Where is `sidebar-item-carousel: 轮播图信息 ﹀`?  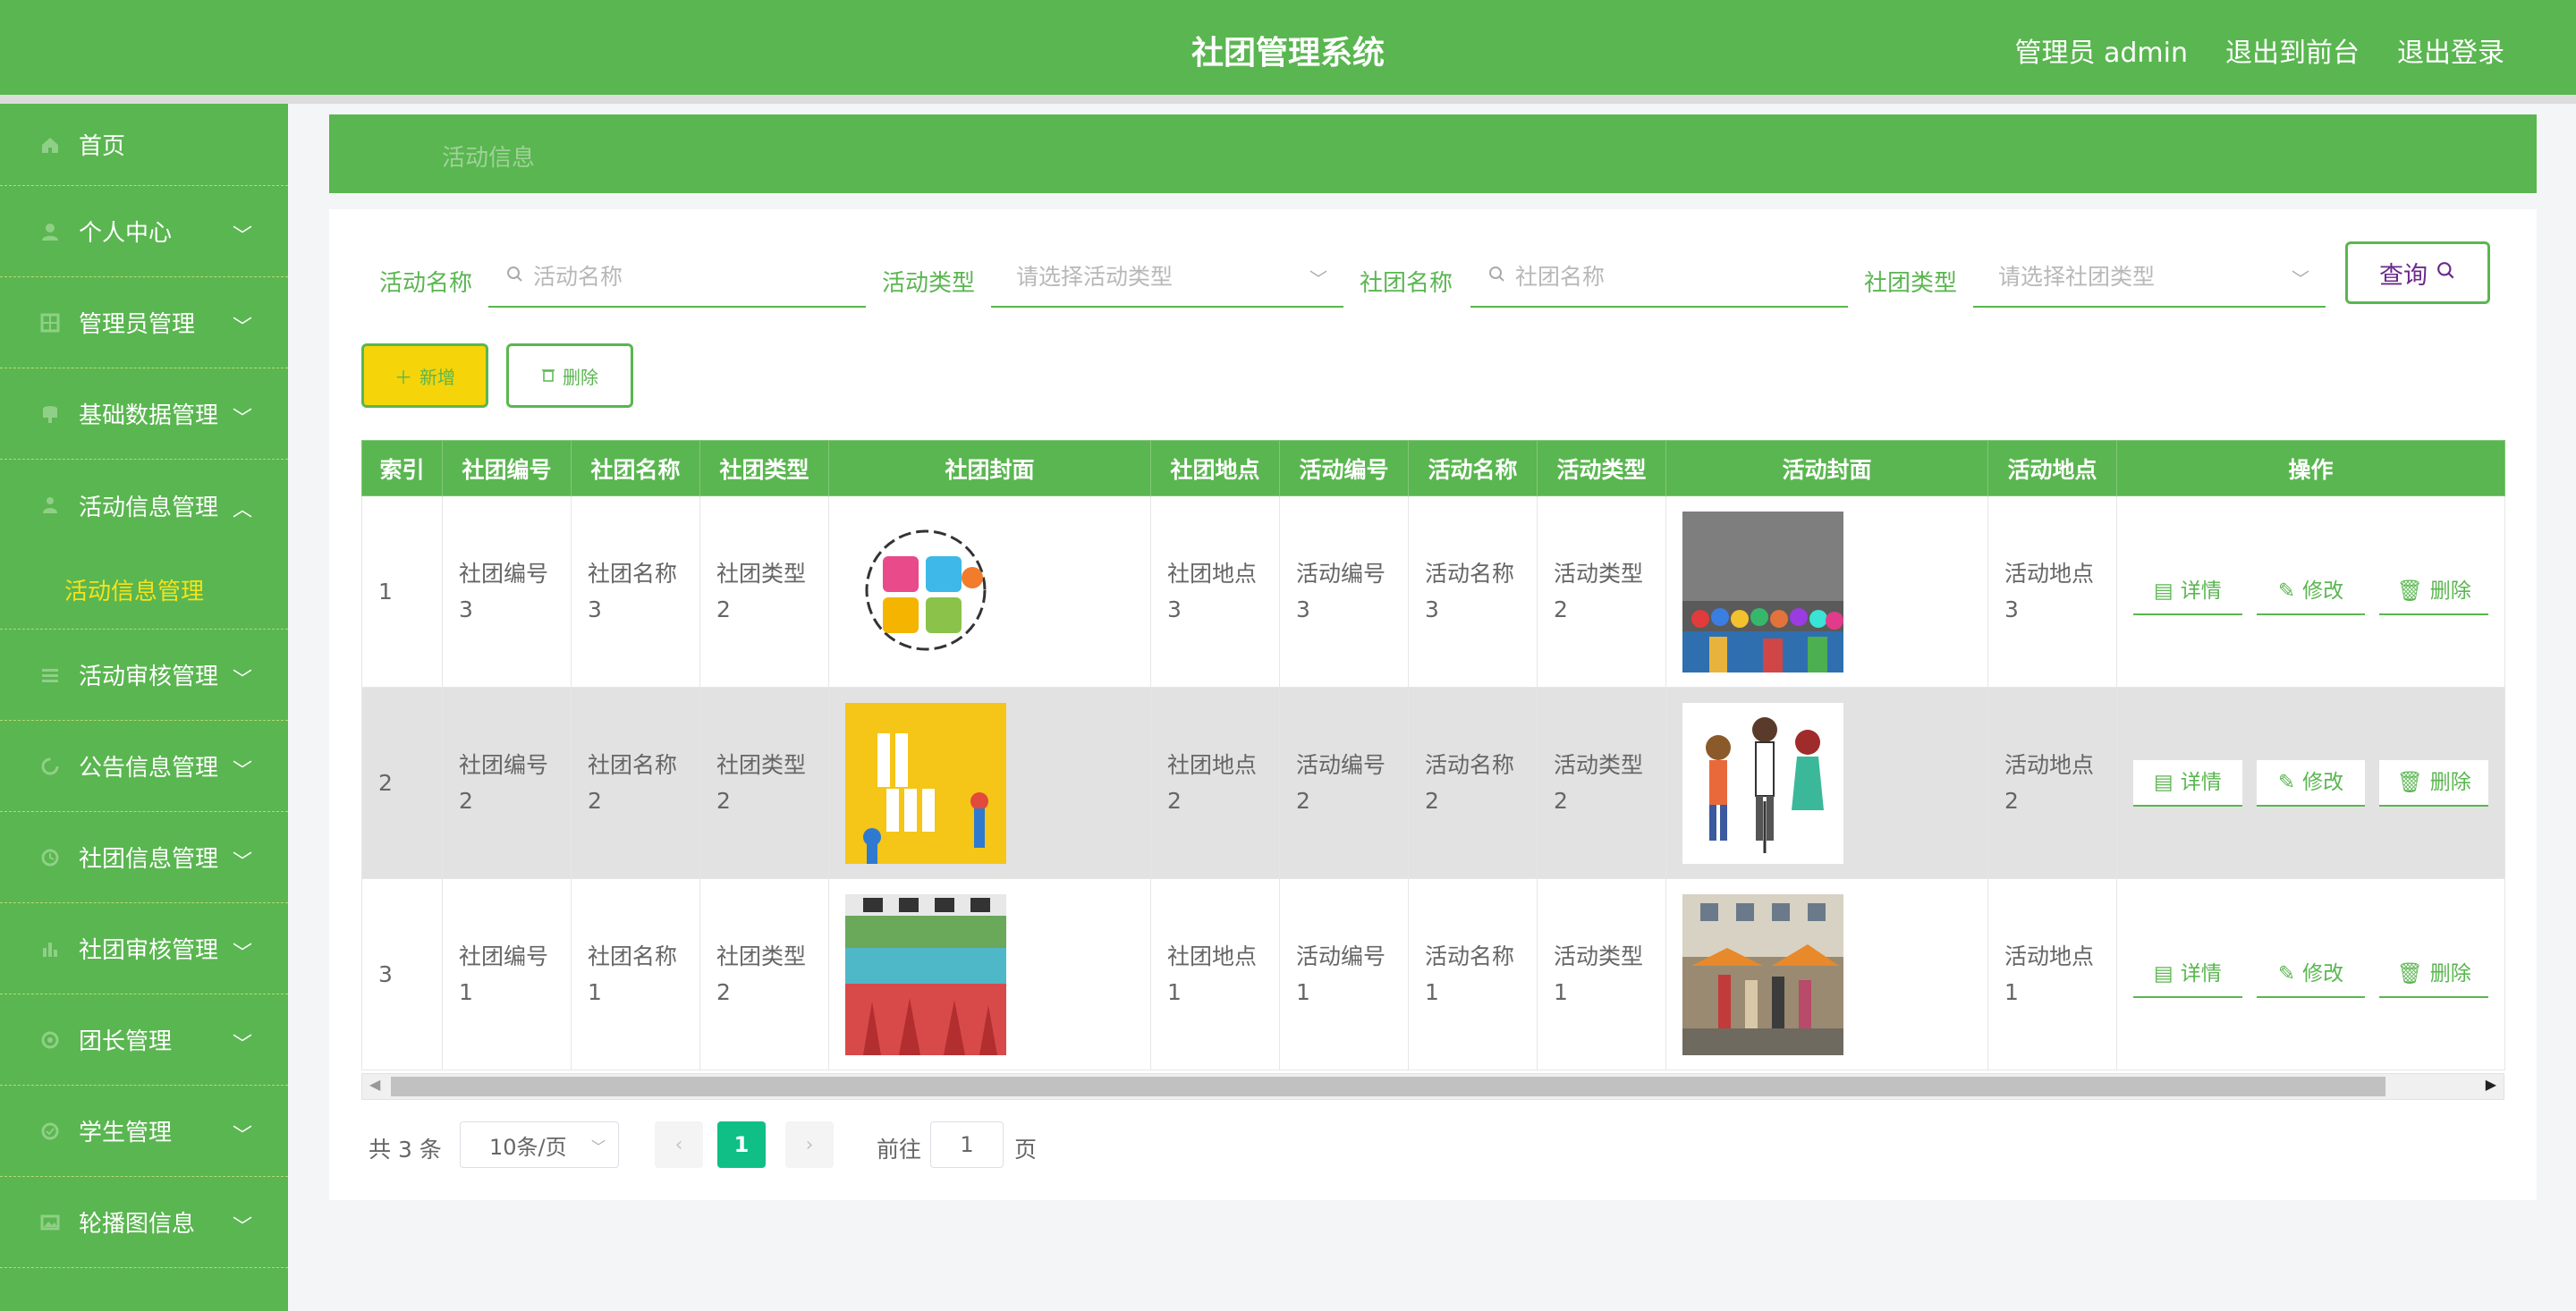 sidebar-item-carousel: 轮播图信息 ﹀ is located at coordinates (144, 1222).